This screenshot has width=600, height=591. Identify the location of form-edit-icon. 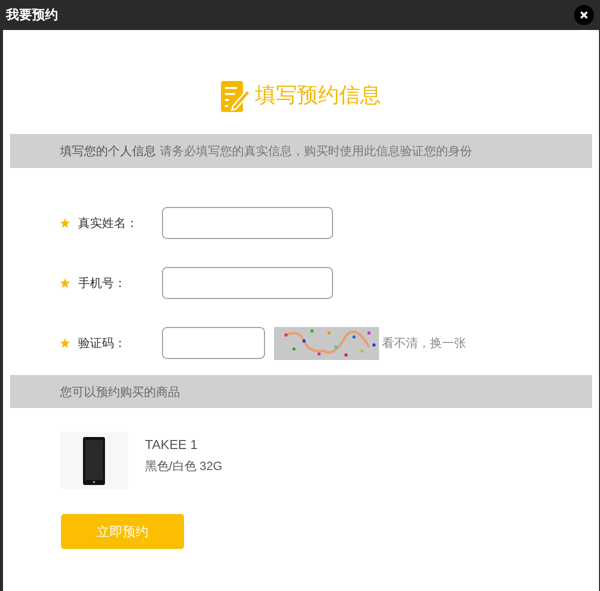
(236, 96).